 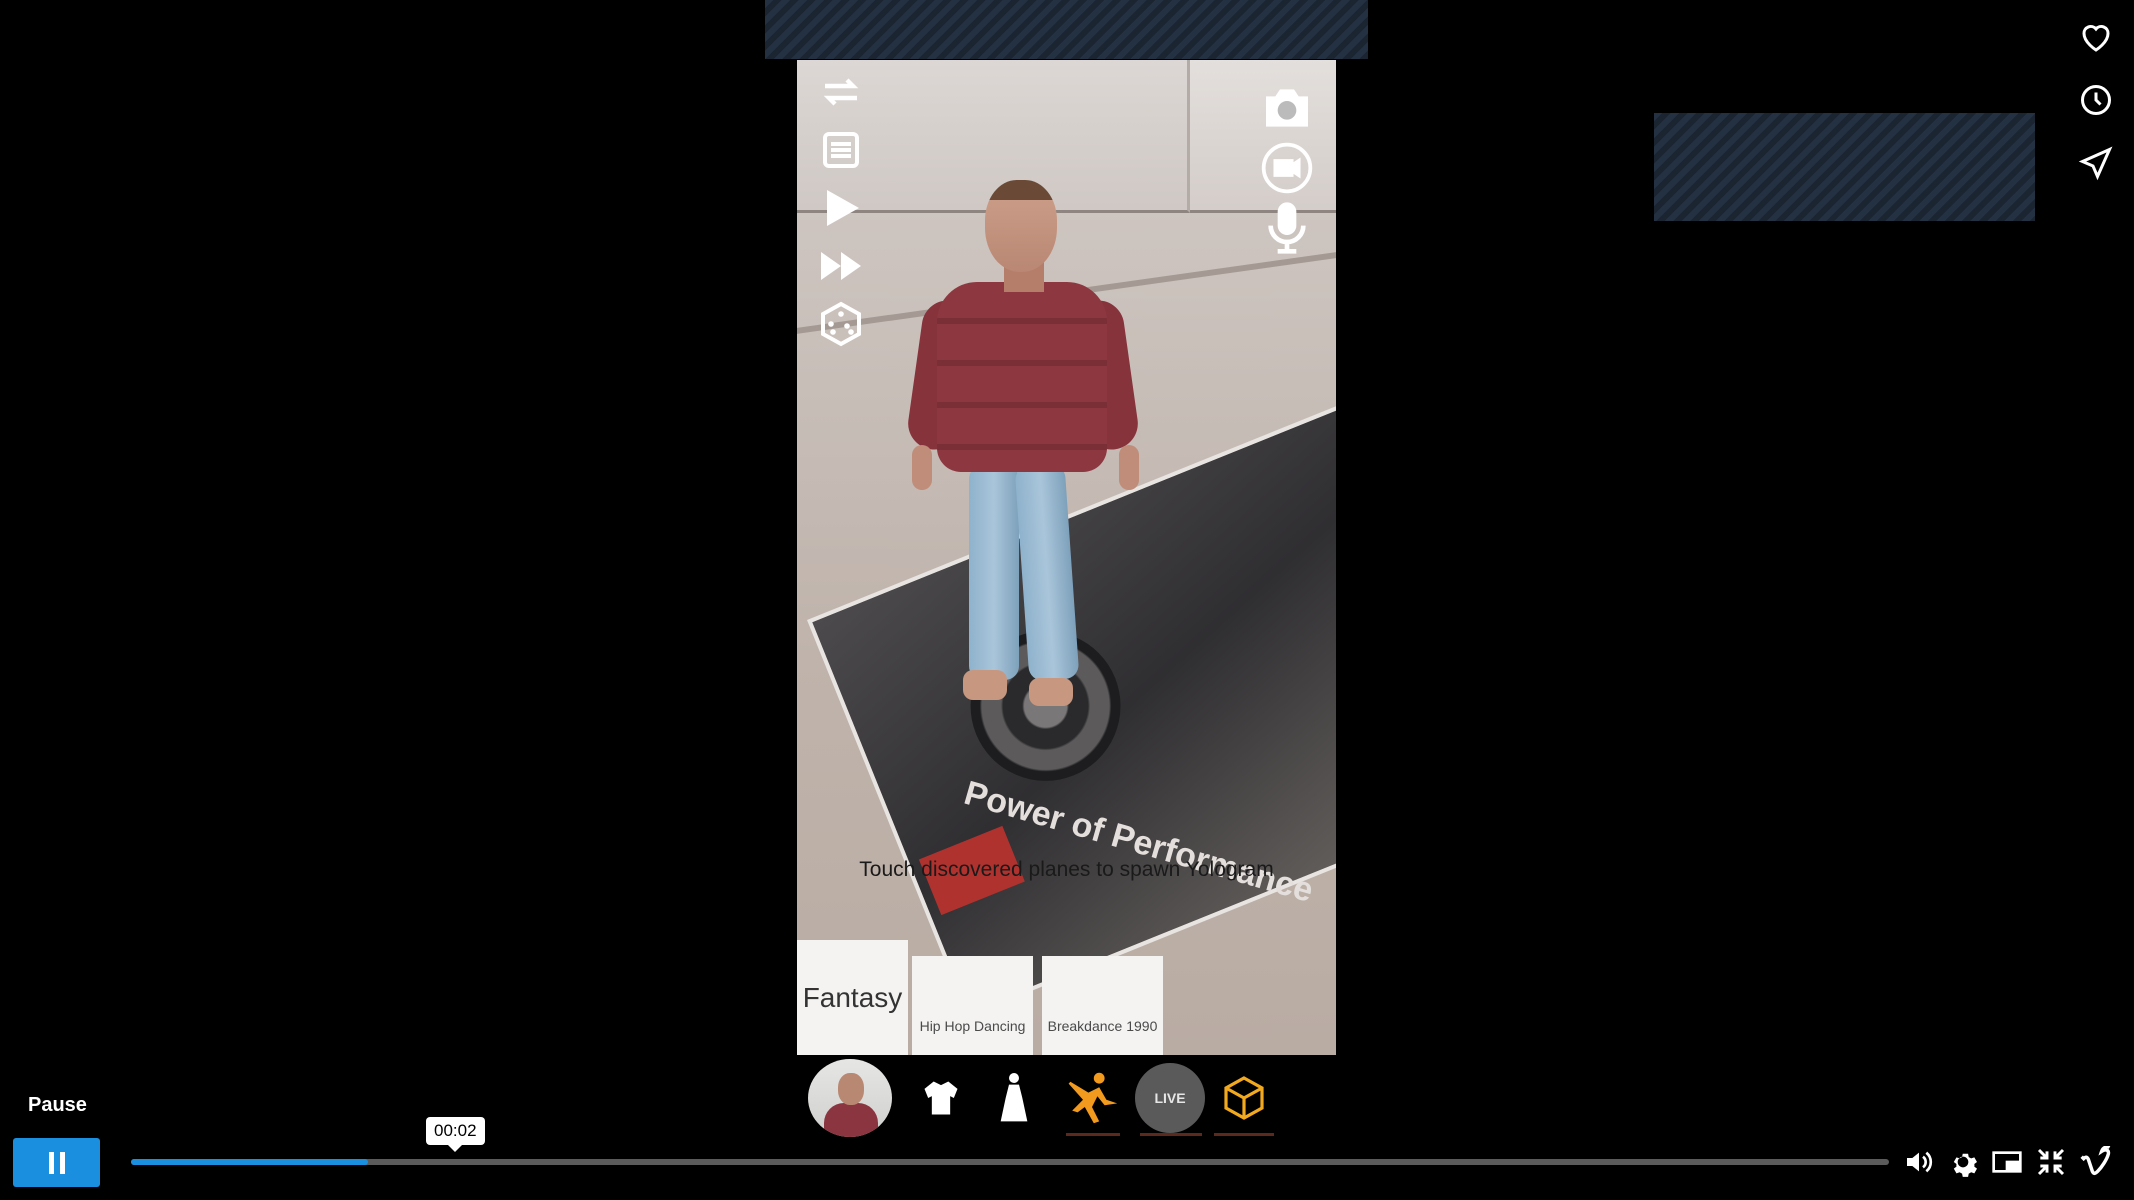 I want to click on fullscreen-exit-icon, so click(x=2051, y=1162).